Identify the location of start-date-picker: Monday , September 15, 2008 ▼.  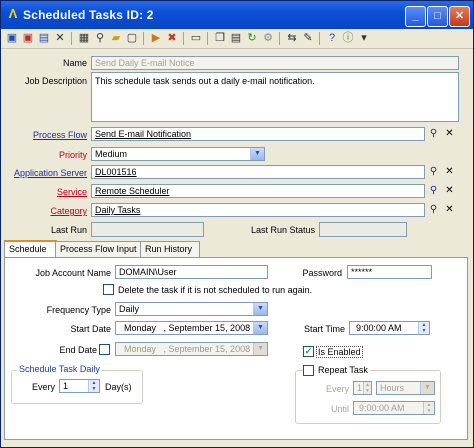
(191, 328).